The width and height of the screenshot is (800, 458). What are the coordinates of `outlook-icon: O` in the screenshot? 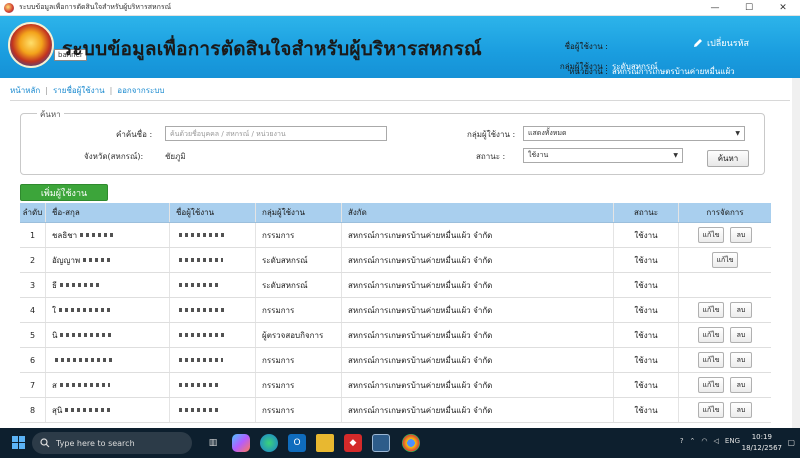 It's located at (297, 443).